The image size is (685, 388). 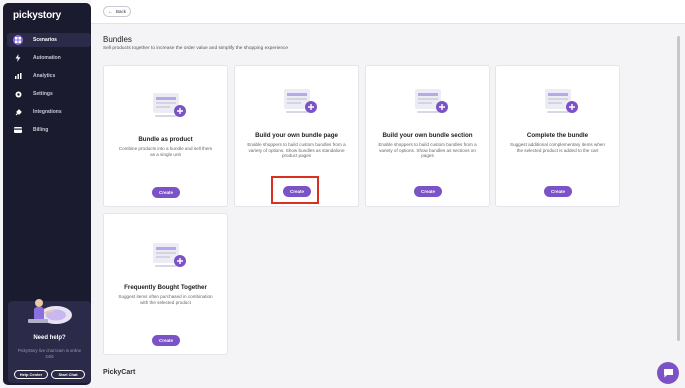 I want to click on sidebar-item-automation: Automation, so click(x=49, y=58).